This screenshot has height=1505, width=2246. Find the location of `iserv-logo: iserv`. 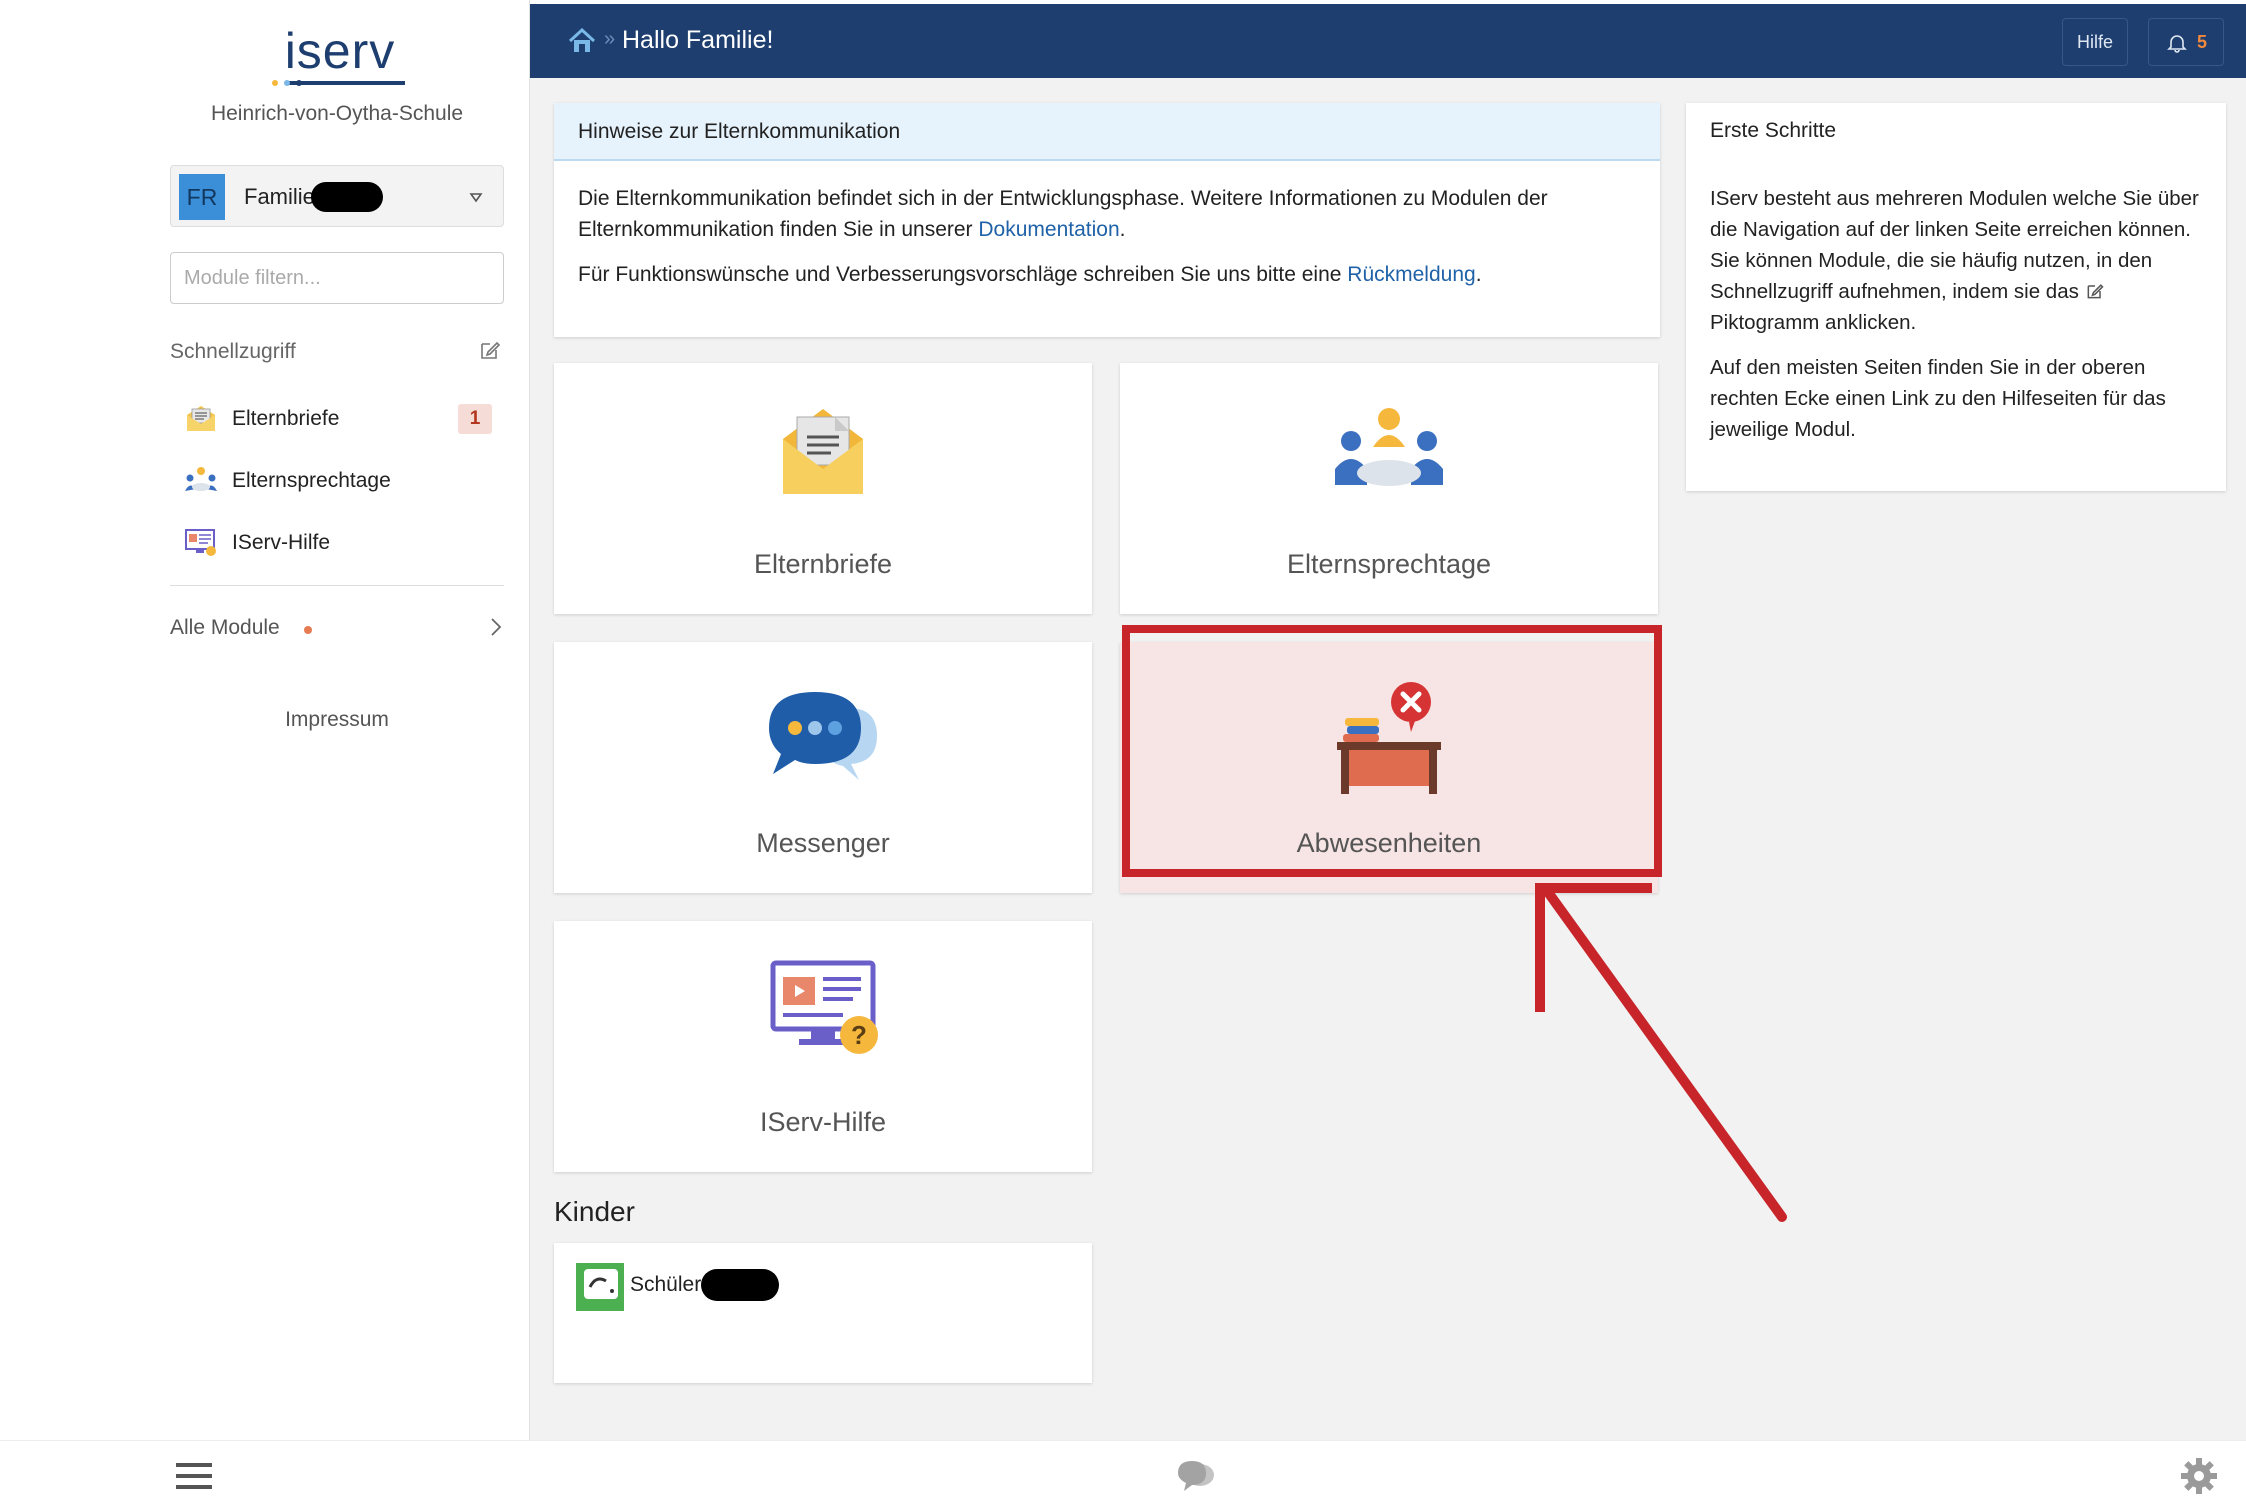

iserv-logo: iserv is located at coordinates (340, 60).